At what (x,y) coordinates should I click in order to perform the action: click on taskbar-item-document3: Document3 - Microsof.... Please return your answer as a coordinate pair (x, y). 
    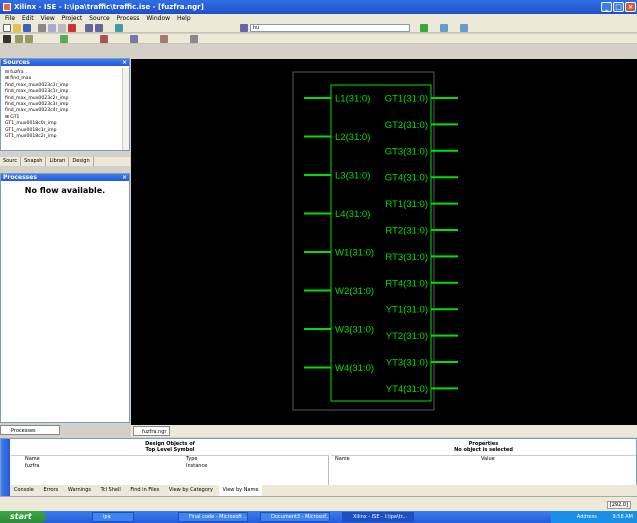
    Looking at the image, I should click on (295, 517).